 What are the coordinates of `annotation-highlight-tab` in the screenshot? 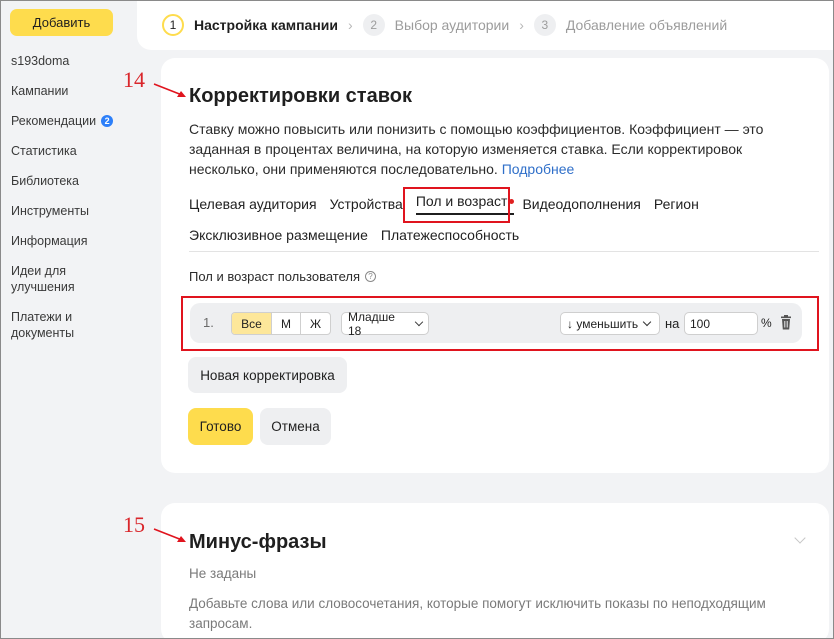 It's located at (456, 205).